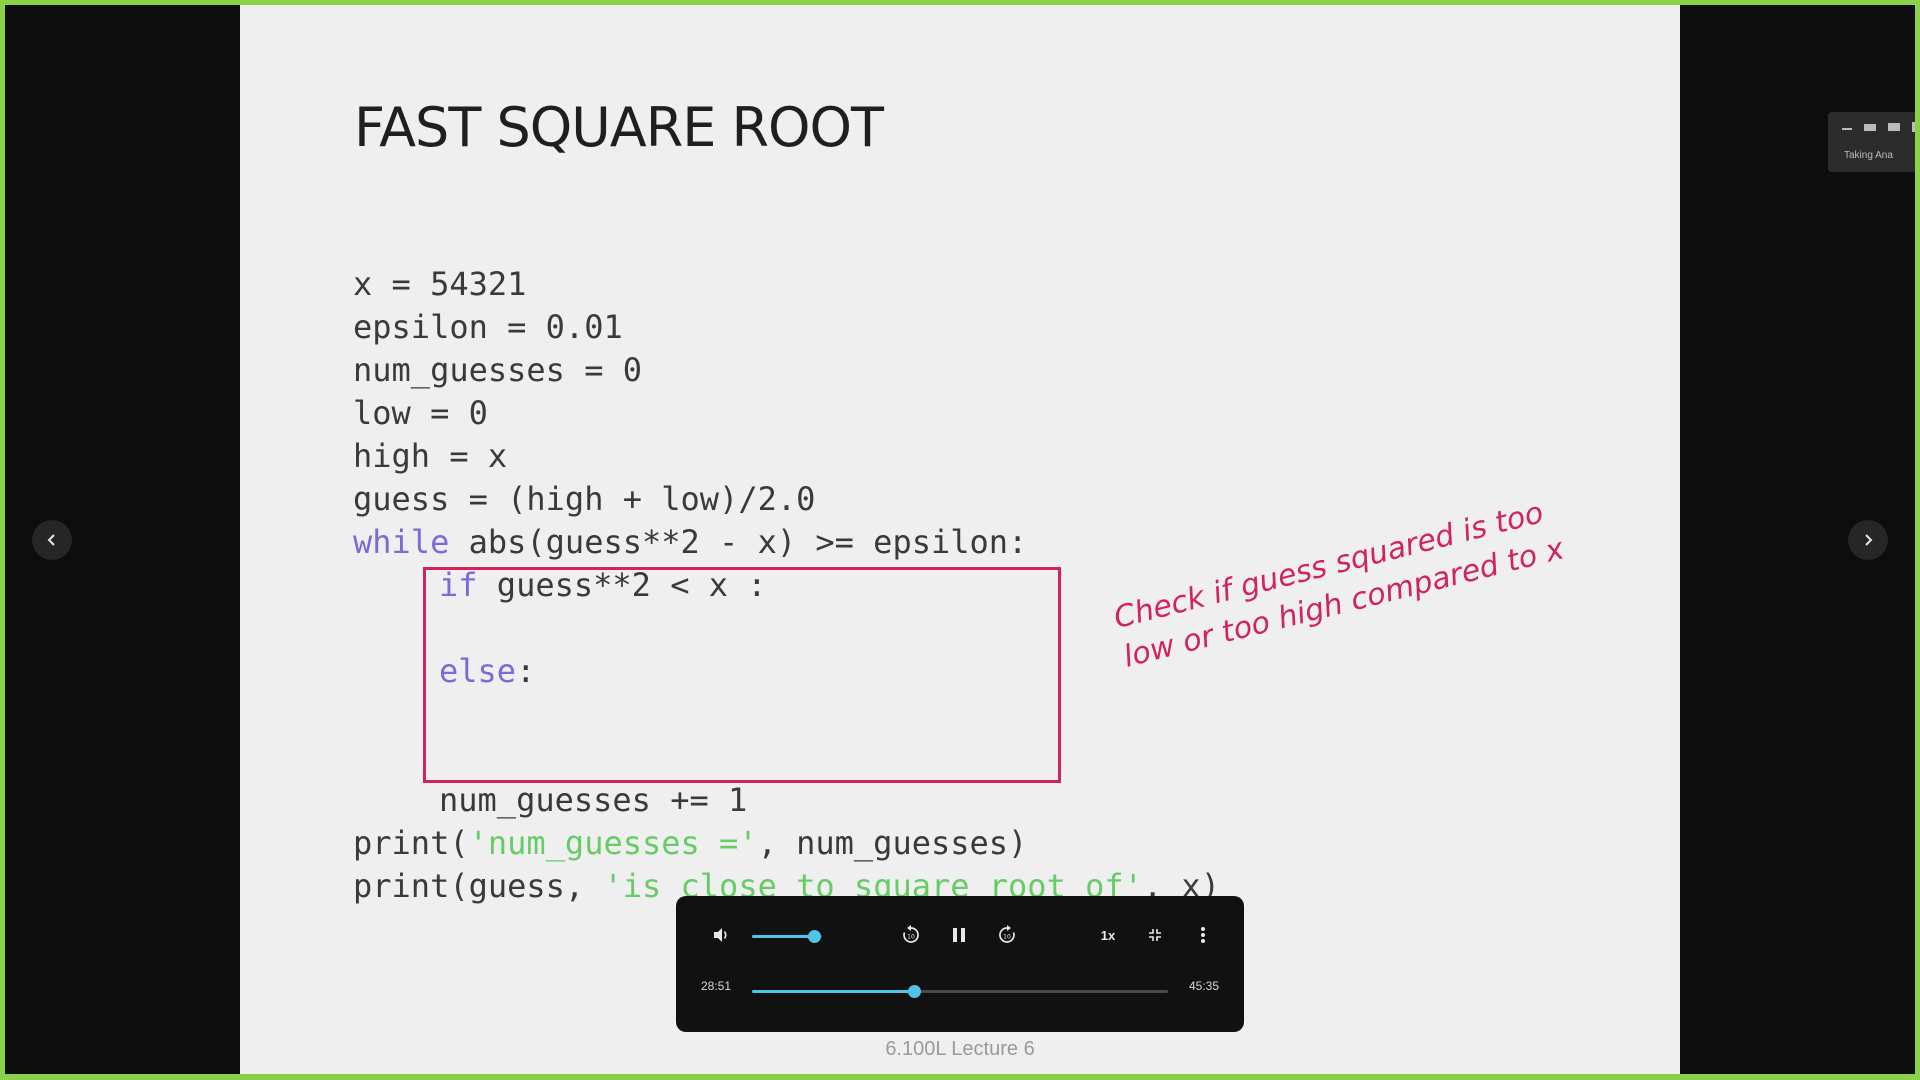 The image size is (1920, 1080). I want to click on code-line: epsilon = 0.01, so click(488, 327).